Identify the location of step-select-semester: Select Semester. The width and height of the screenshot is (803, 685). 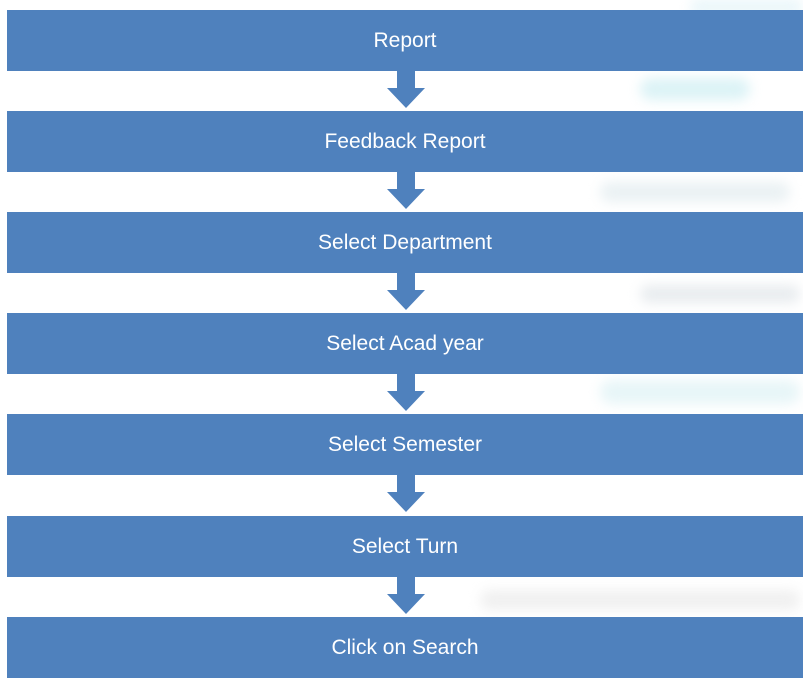
(405, 444).